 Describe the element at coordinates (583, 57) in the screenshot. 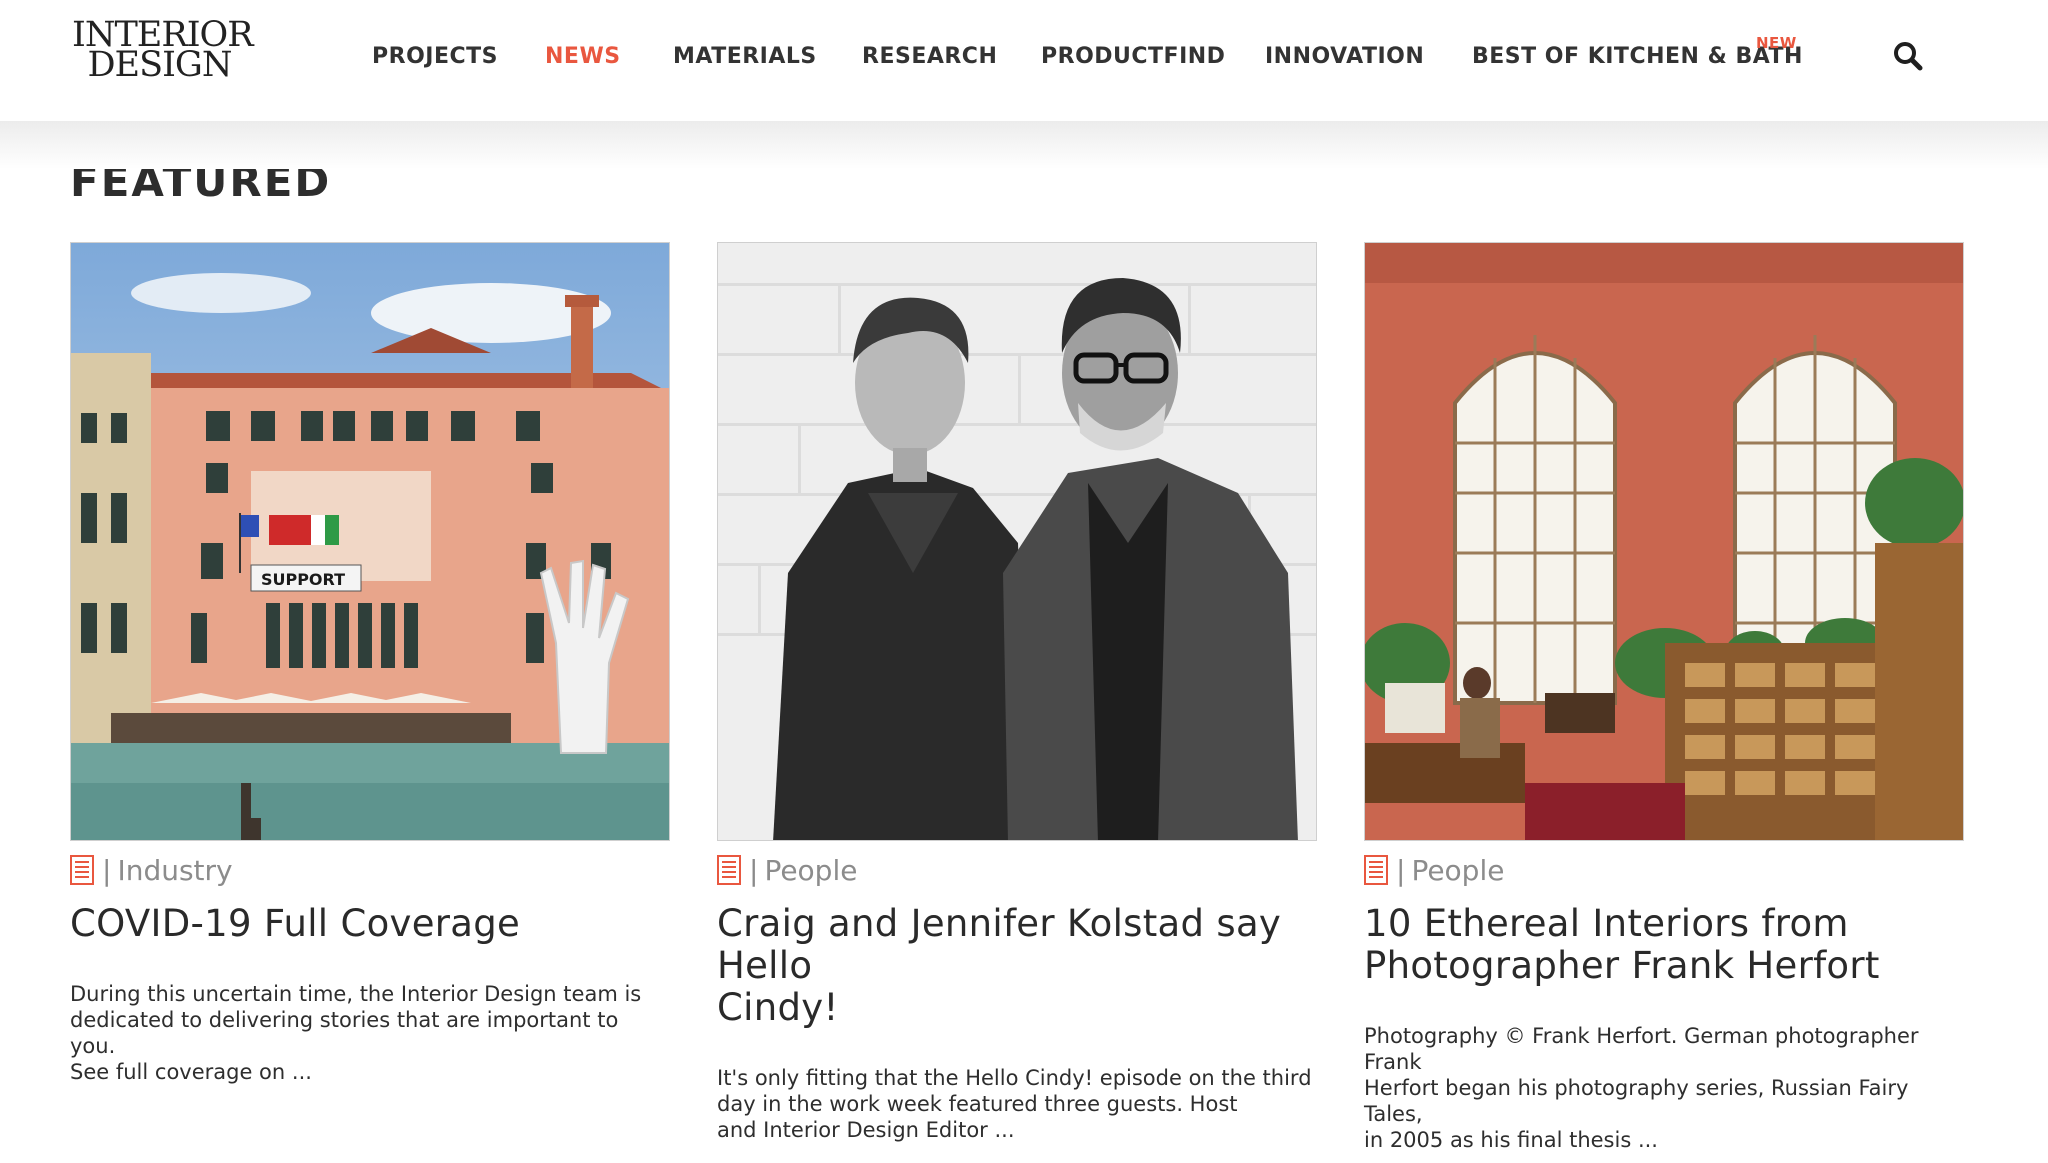

I see `nav-news: NEWS` at that location.